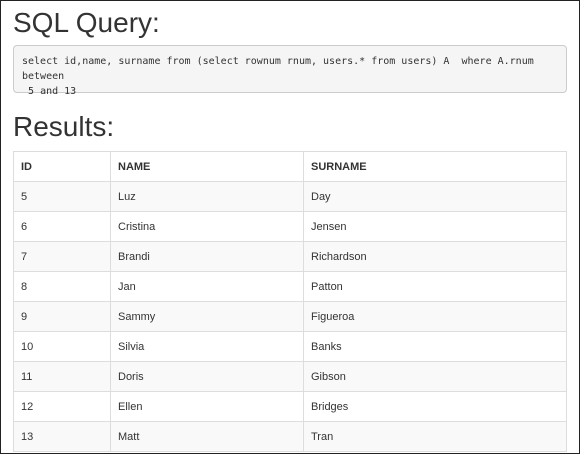 The height and width of the screenshot is (454, 580). Describe the element at coordinates (62, 376) in the screenshot. I see `cell-id: 11` at that location.